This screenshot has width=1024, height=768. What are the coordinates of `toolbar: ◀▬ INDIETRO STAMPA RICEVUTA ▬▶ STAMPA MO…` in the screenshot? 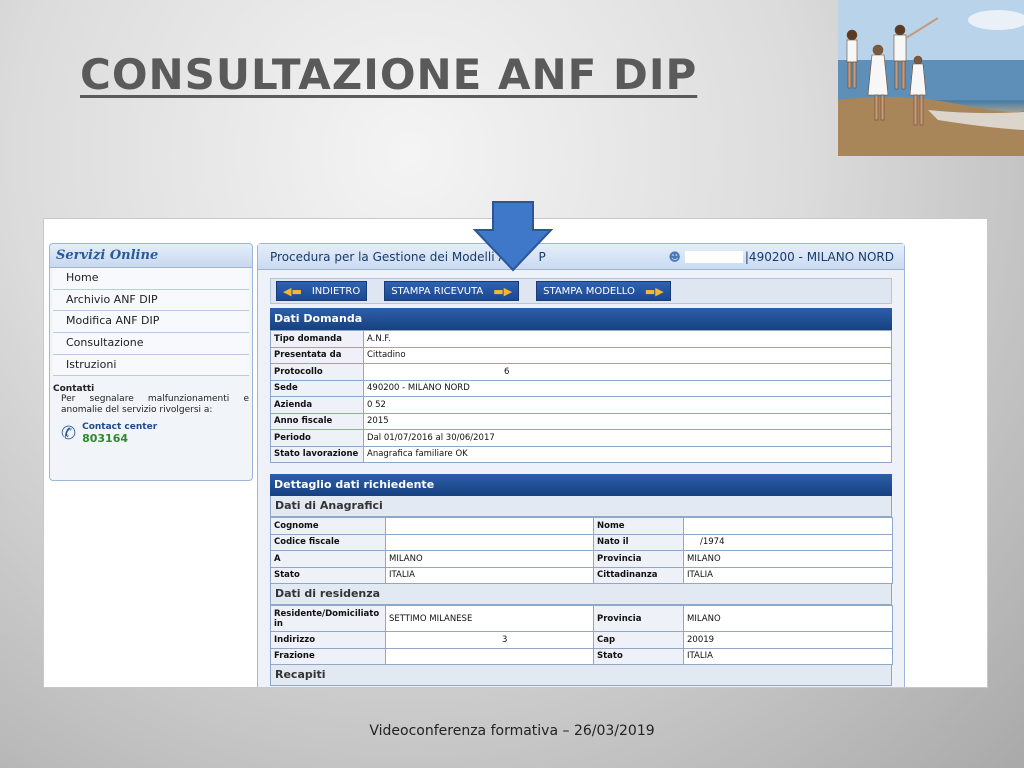 It's located at (581, 291).